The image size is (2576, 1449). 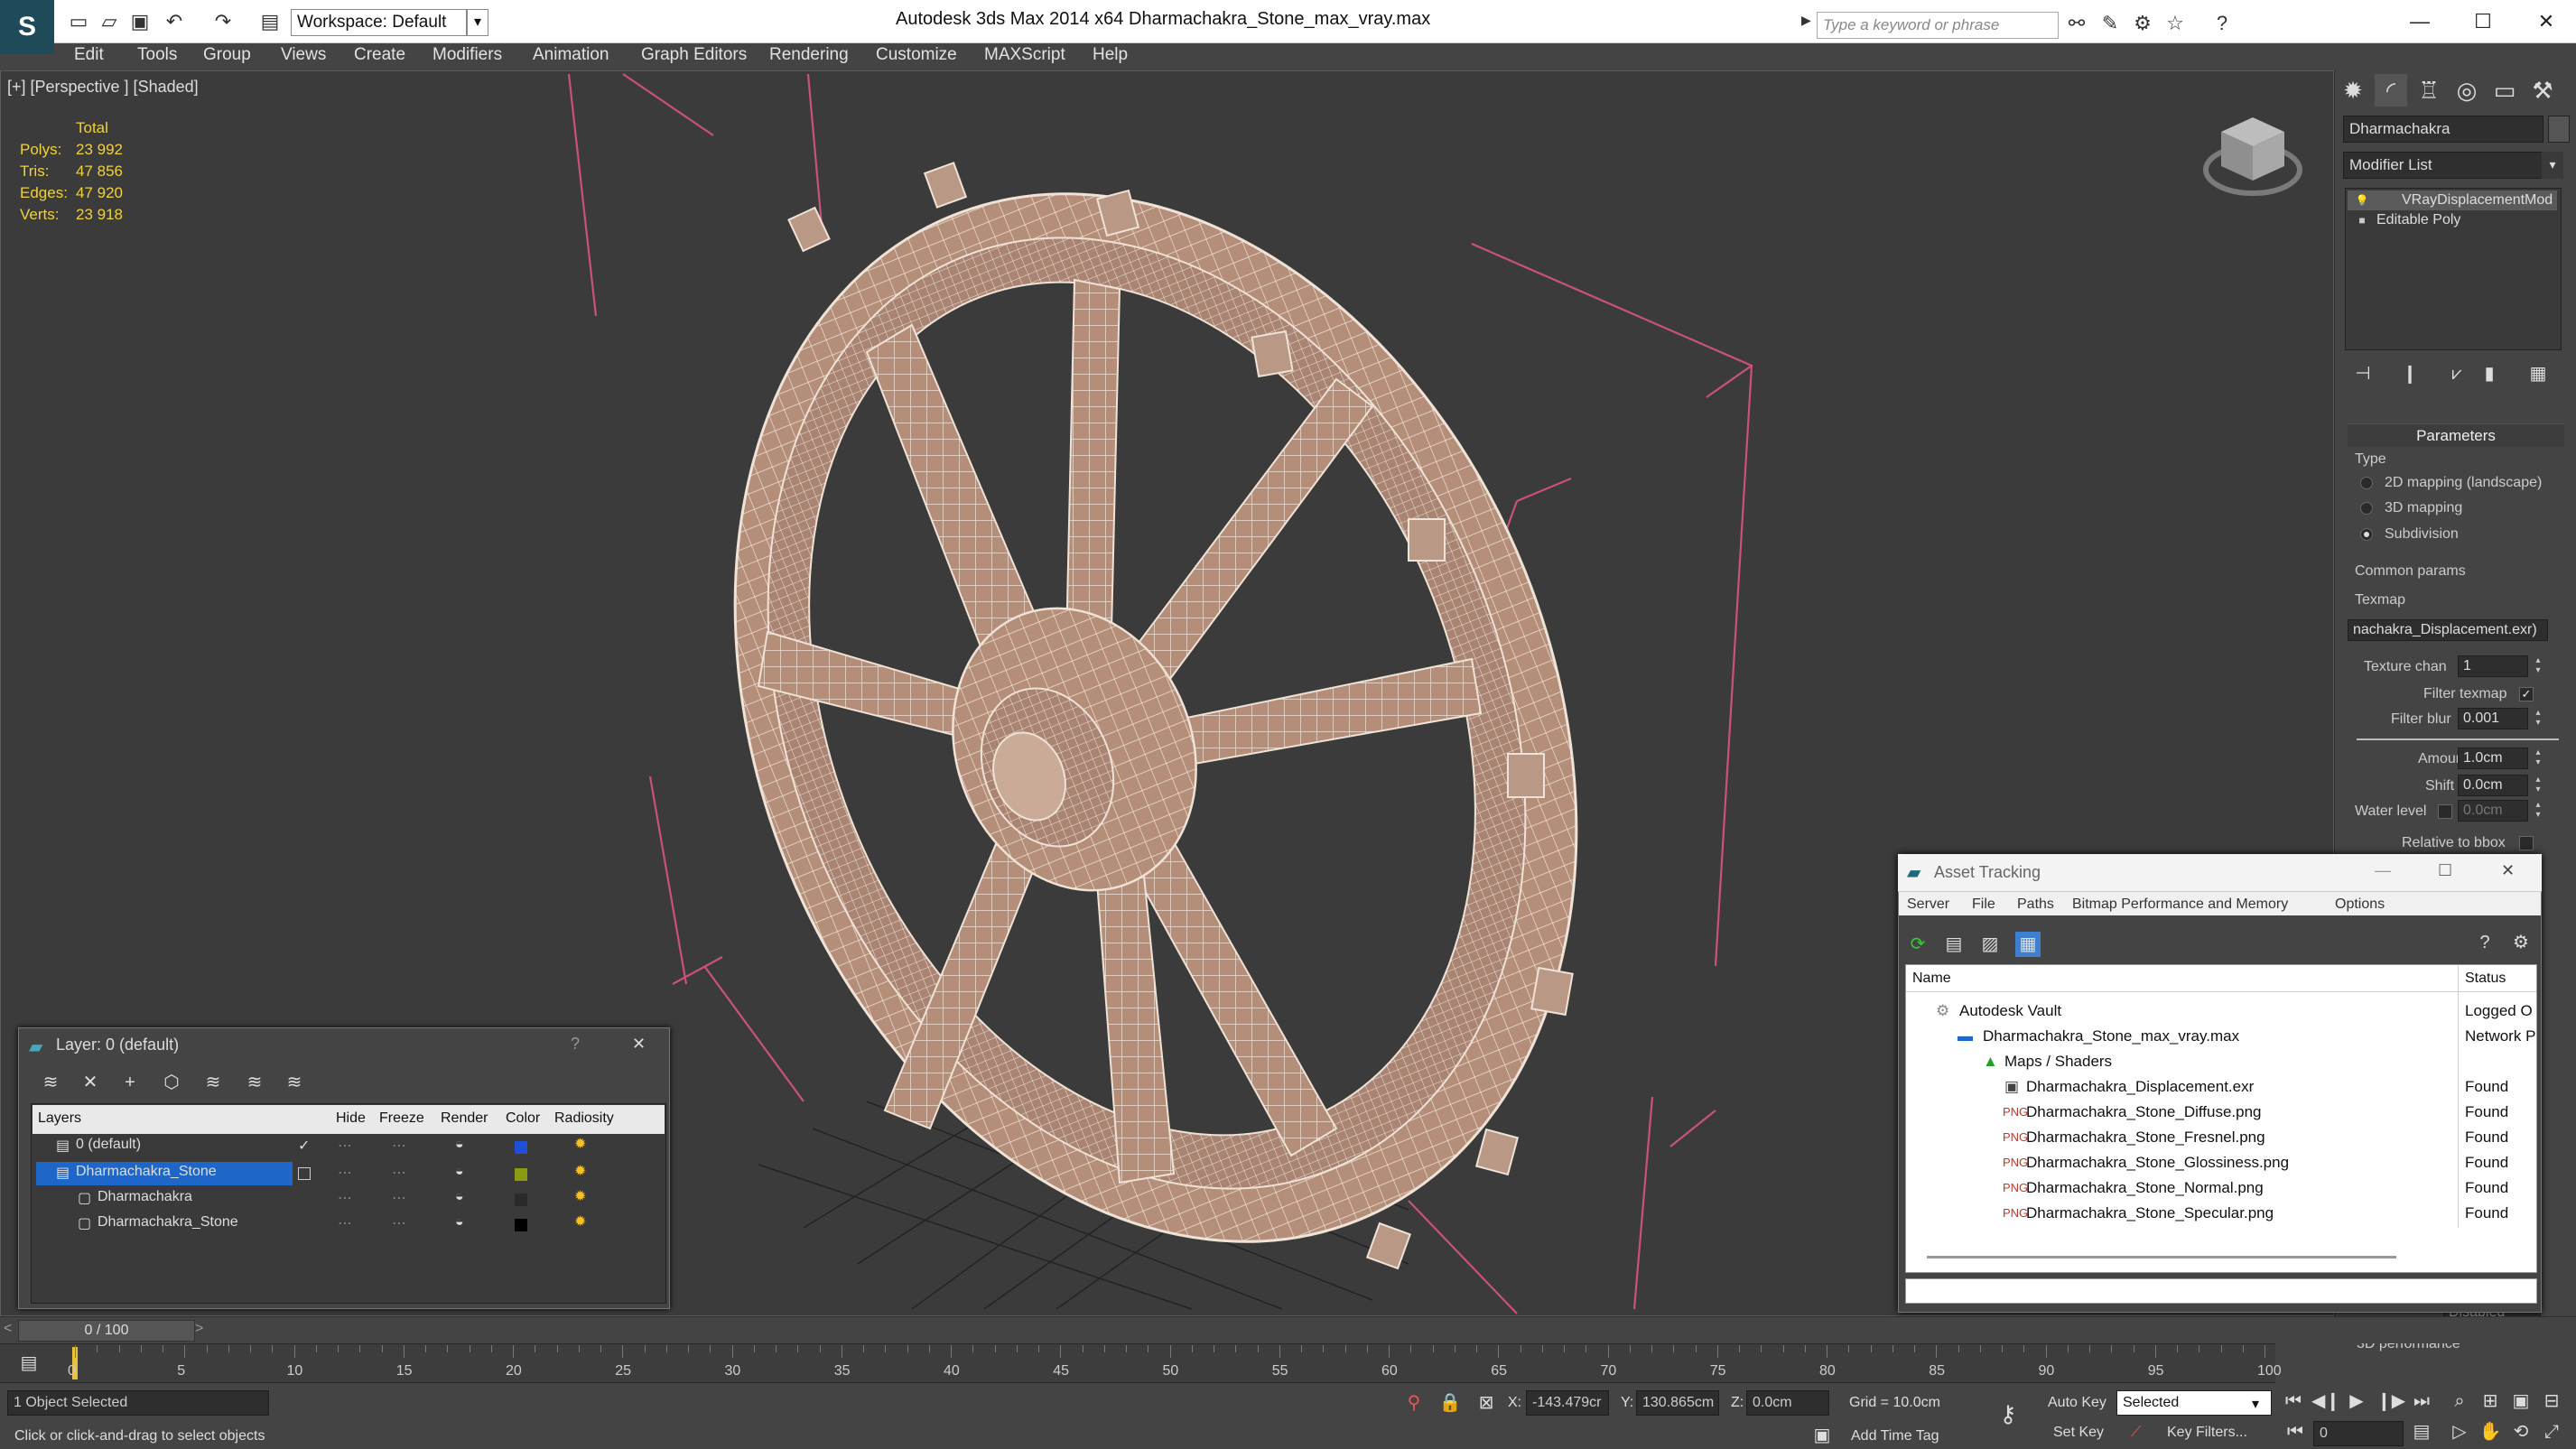 I want to click on next-frame-icon: ❙▶, so click(x=2390, y=1401).